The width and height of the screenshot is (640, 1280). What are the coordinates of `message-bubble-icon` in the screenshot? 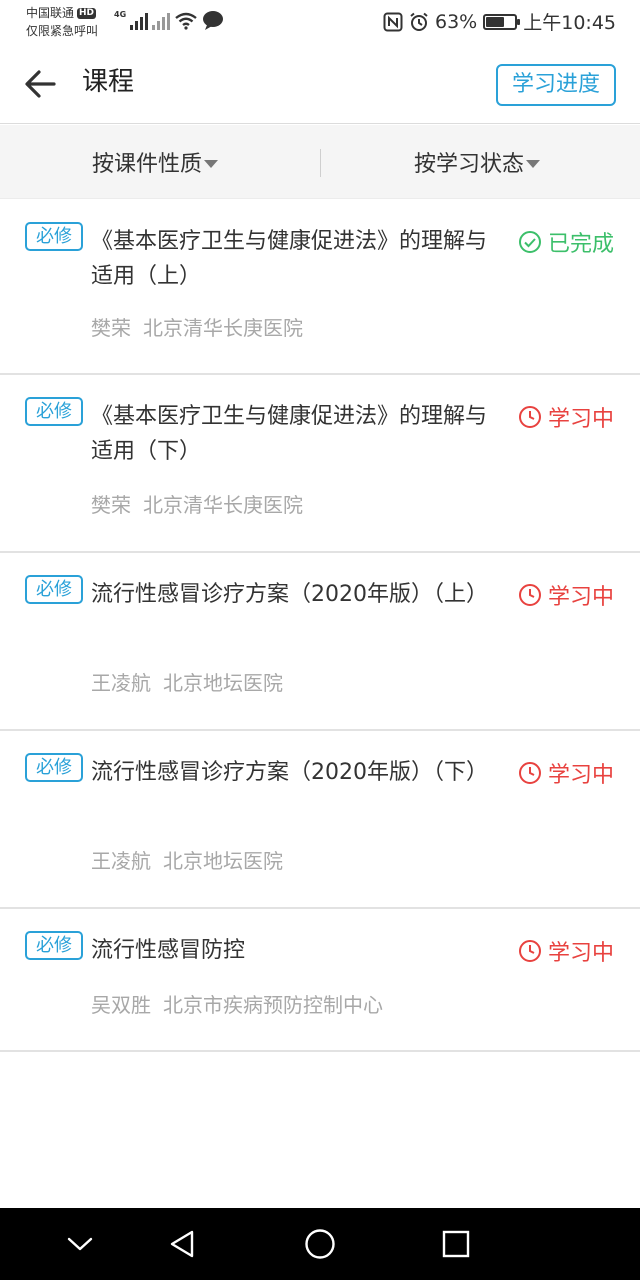 It's located at (213, 20).